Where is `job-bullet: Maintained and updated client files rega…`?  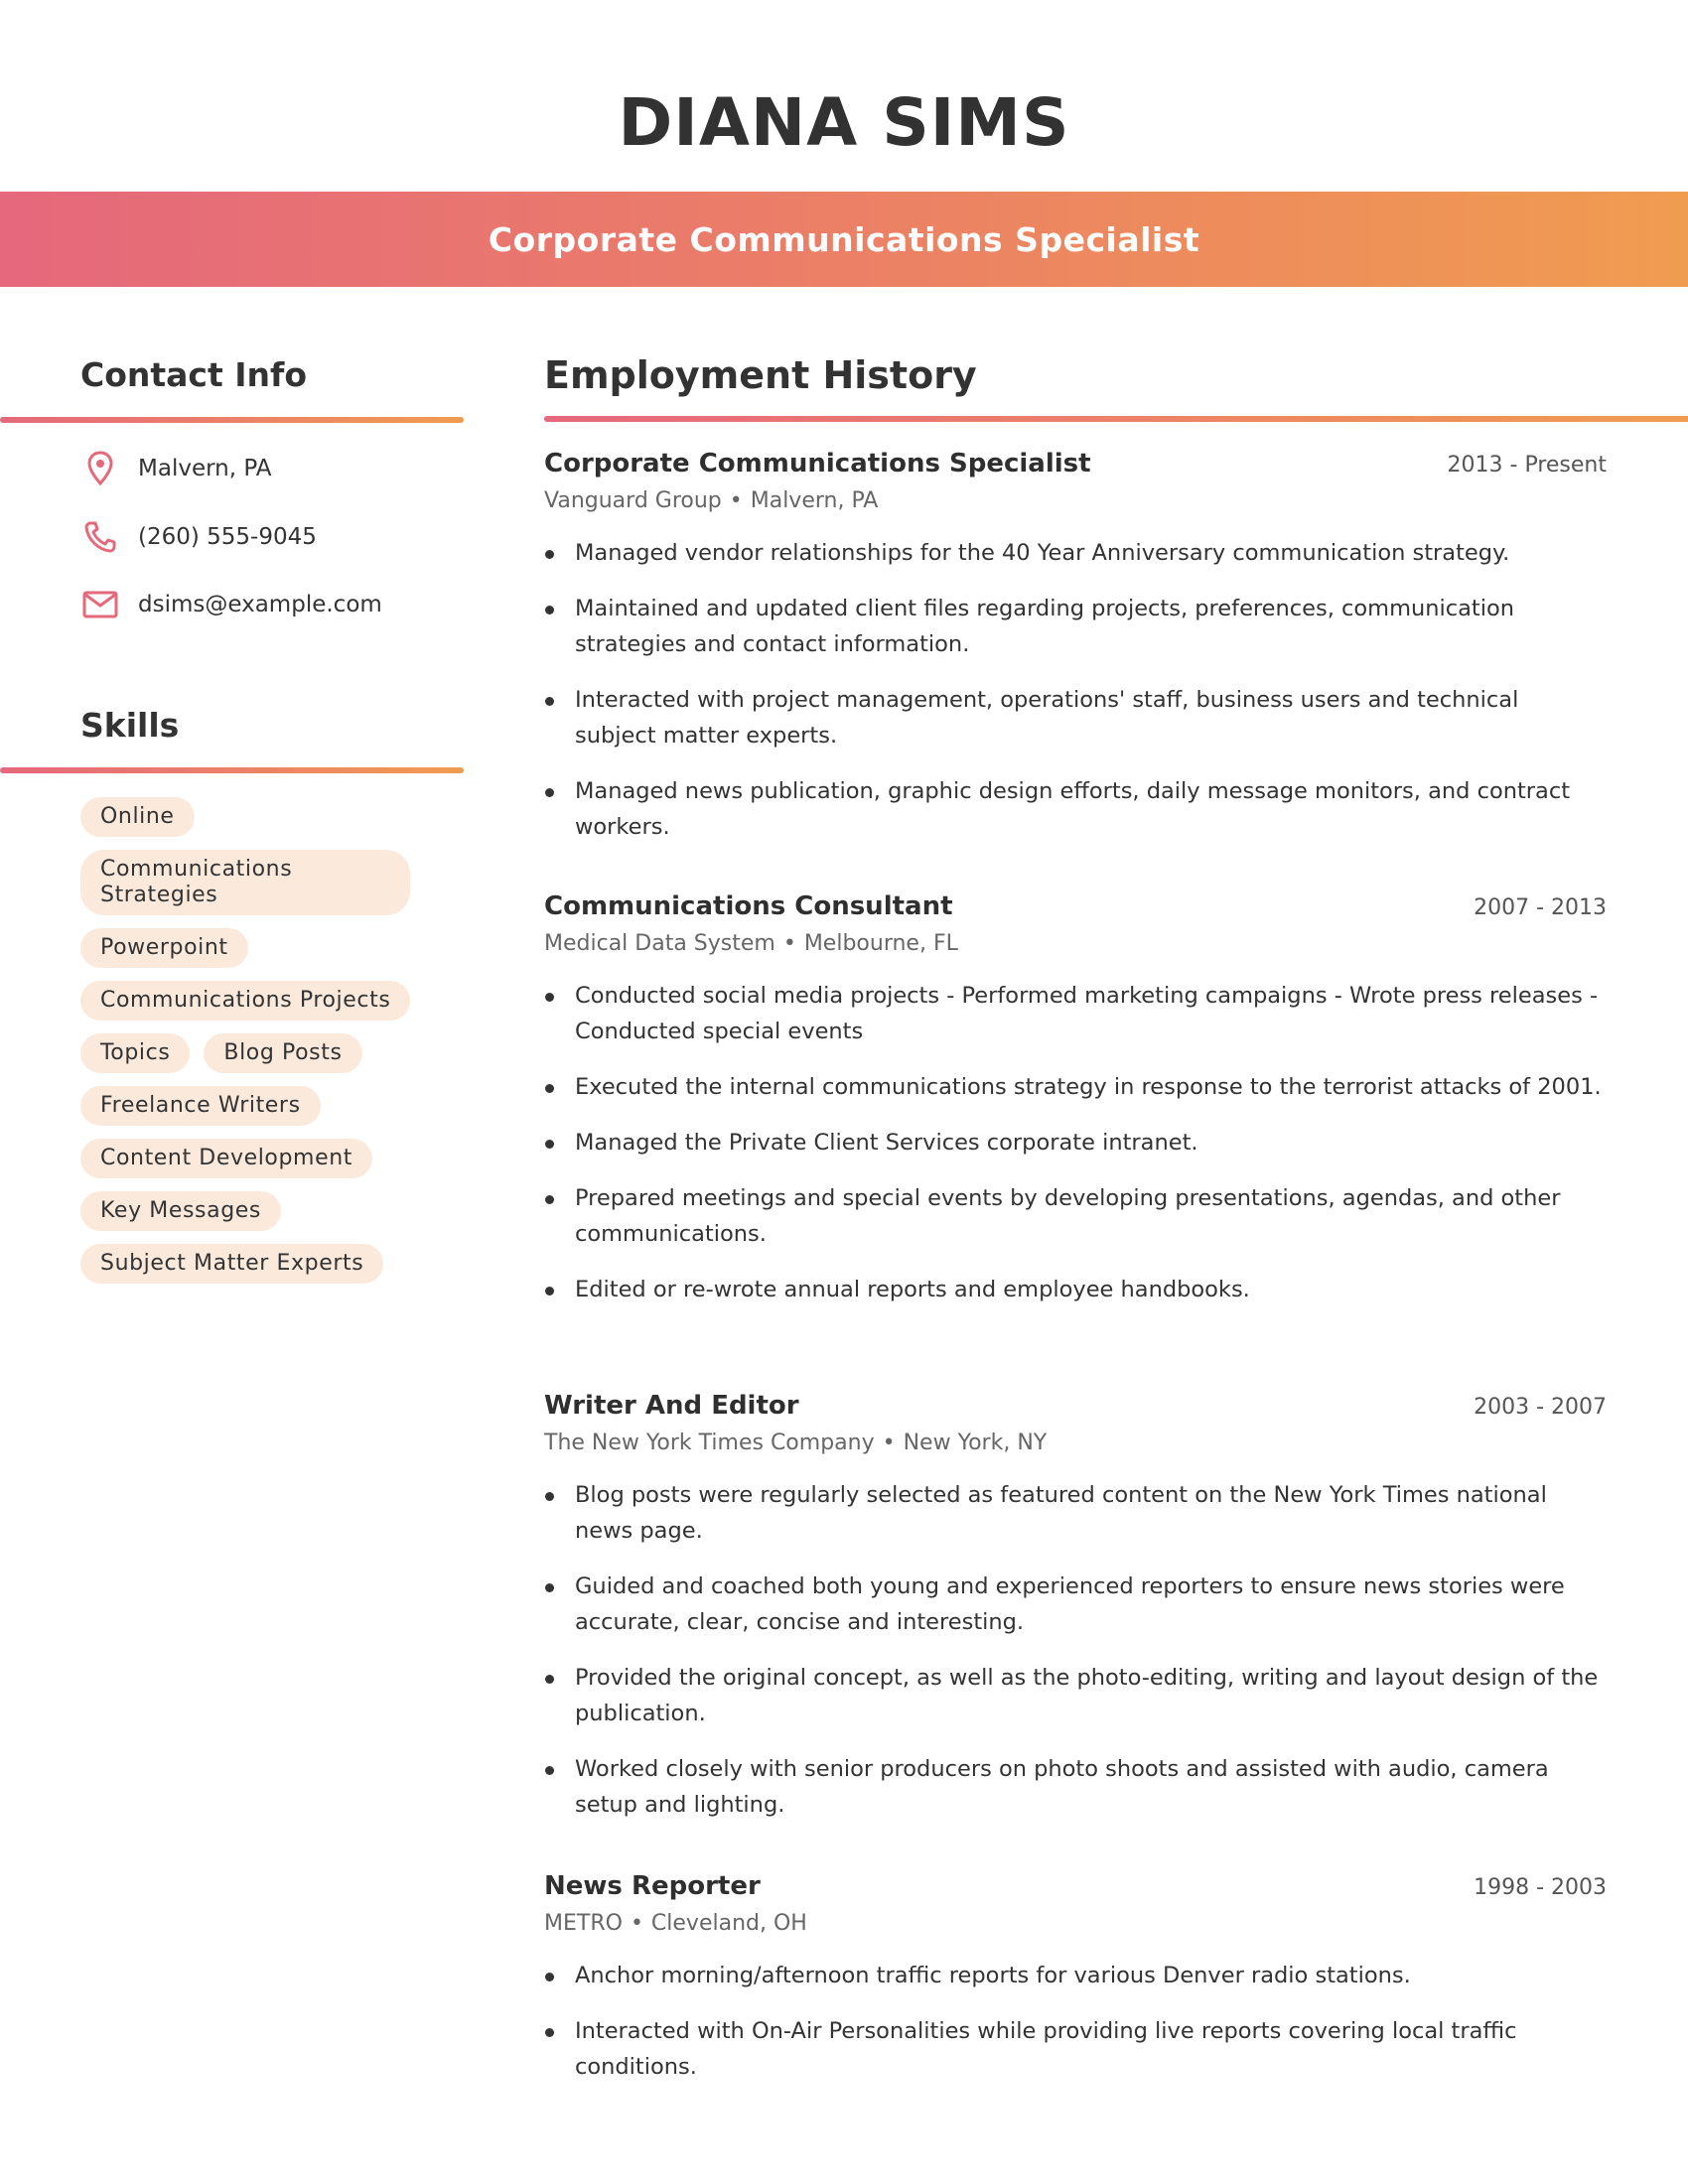 job-bullet: Maintained and updated client files rega… is located at coordinates (1075, 626).